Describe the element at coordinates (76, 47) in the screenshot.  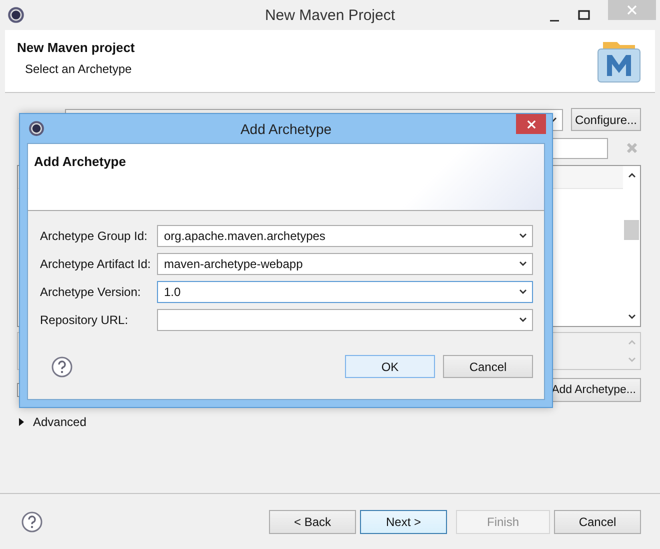
I see `page-title: New Maven project` at that location.